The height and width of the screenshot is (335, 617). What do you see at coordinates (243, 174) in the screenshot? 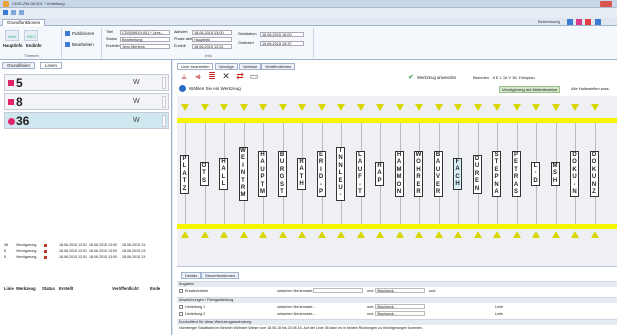
I see `stop-name: WEINTRM` at bounding box center [243, 174].